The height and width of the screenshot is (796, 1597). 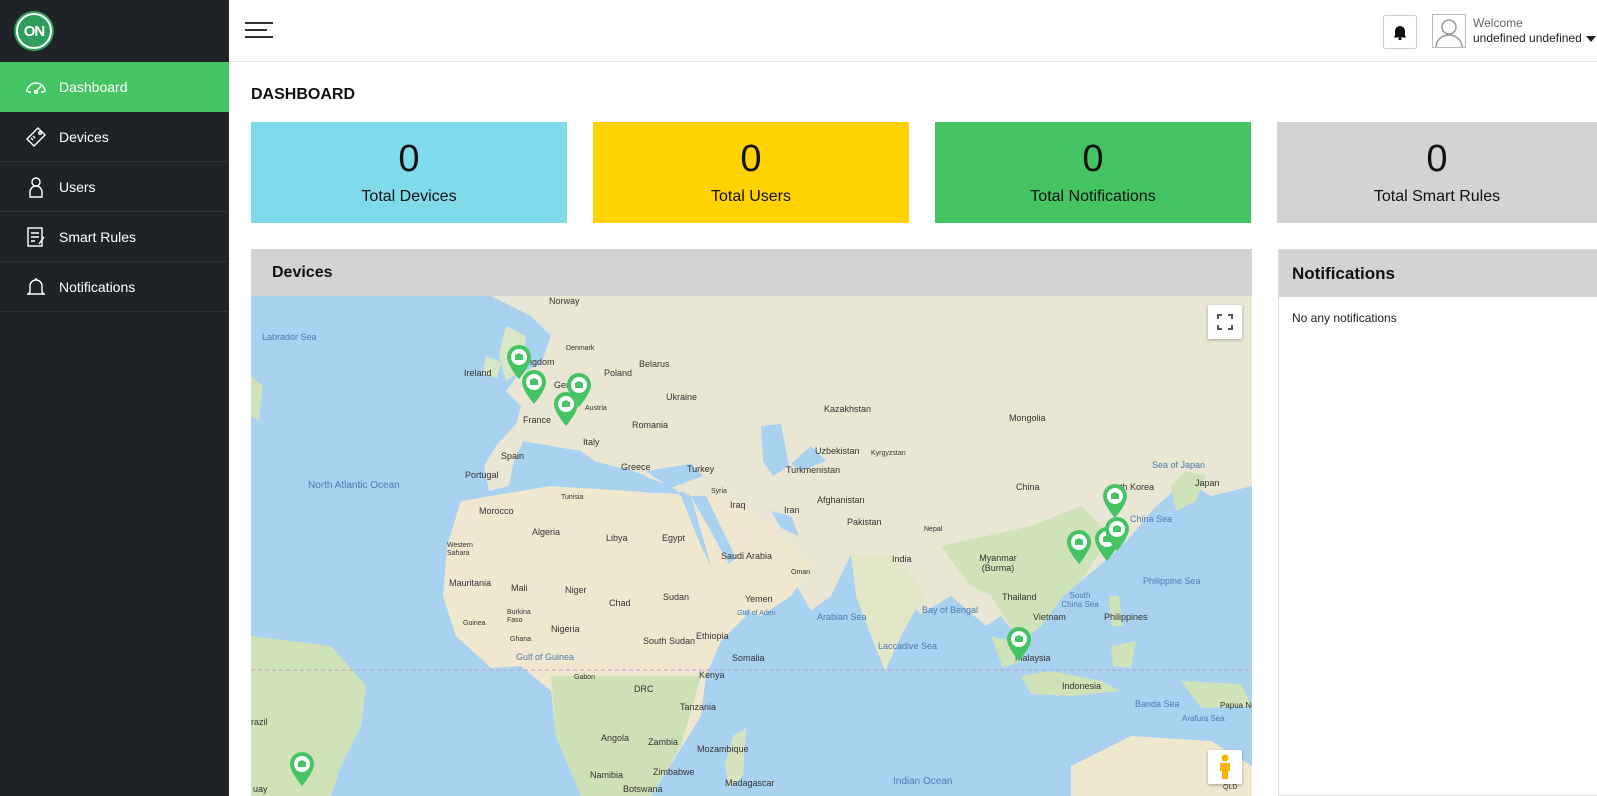 What do you see at coordinates (1437, 172) in the screenshot?
I see `stat-card-total-smart-rules: 0 Total Smart Rules` at bounding box center [1437, 172].